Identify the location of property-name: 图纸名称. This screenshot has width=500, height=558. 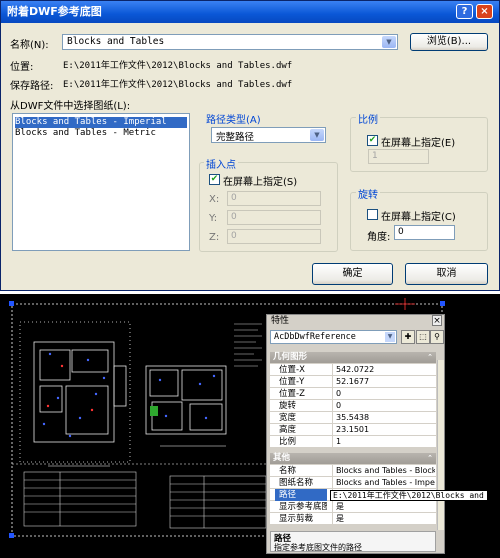
(296, 483).